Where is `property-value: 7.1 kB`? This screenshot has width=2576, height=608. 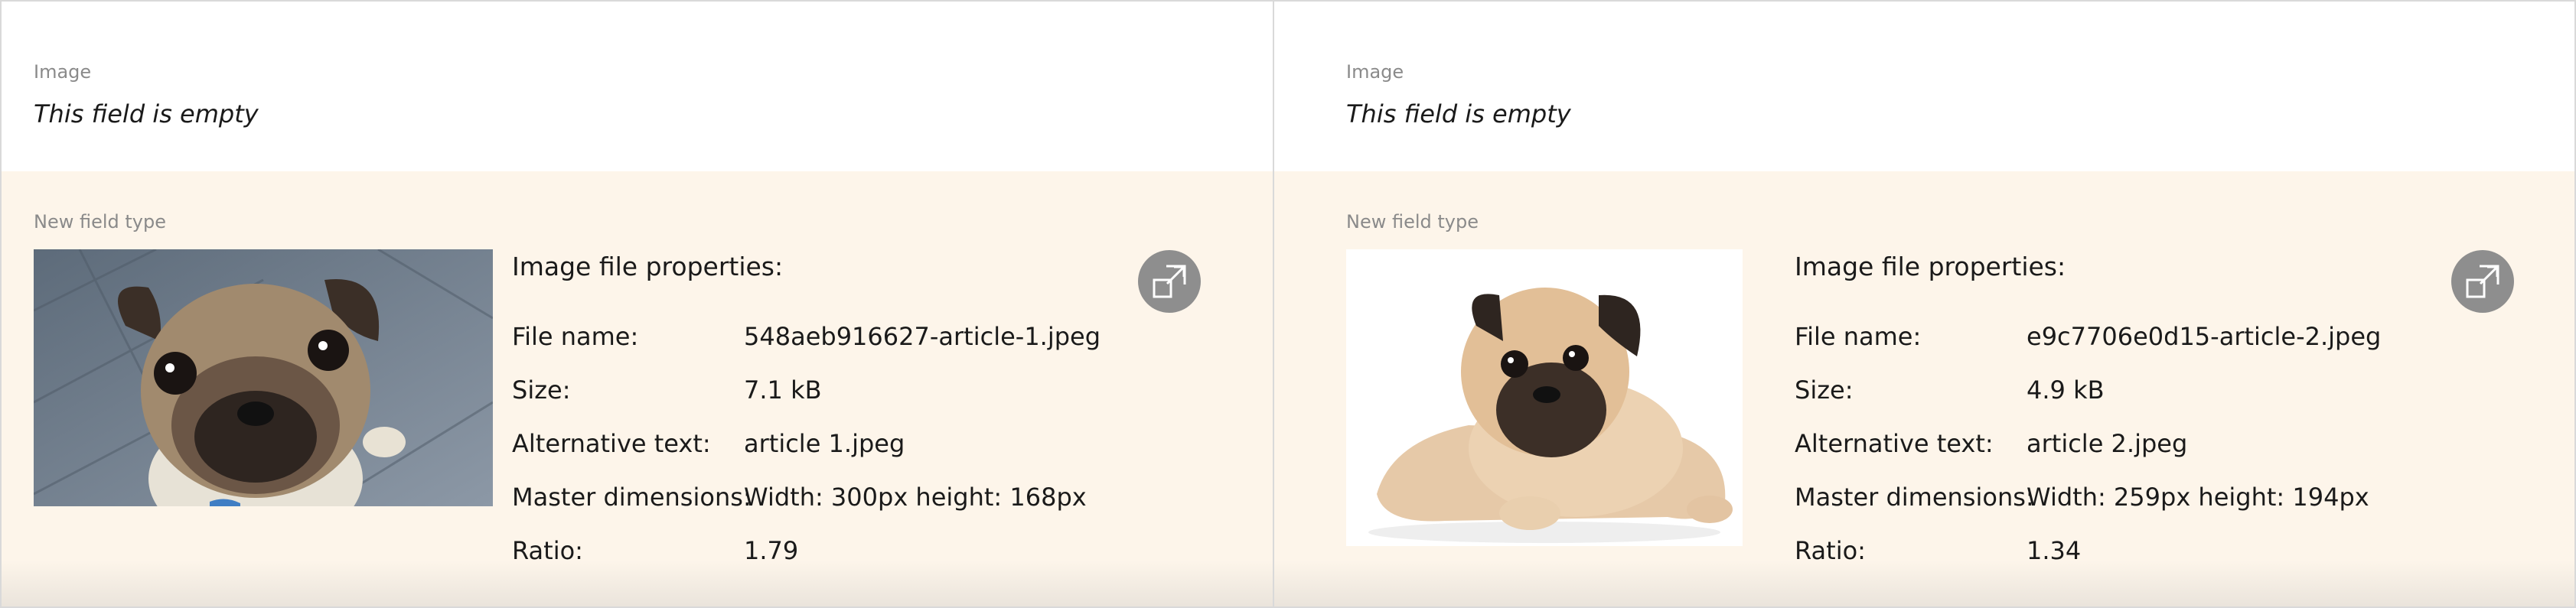
property-value: 7.1 kB is located at coordinates (783, 391).